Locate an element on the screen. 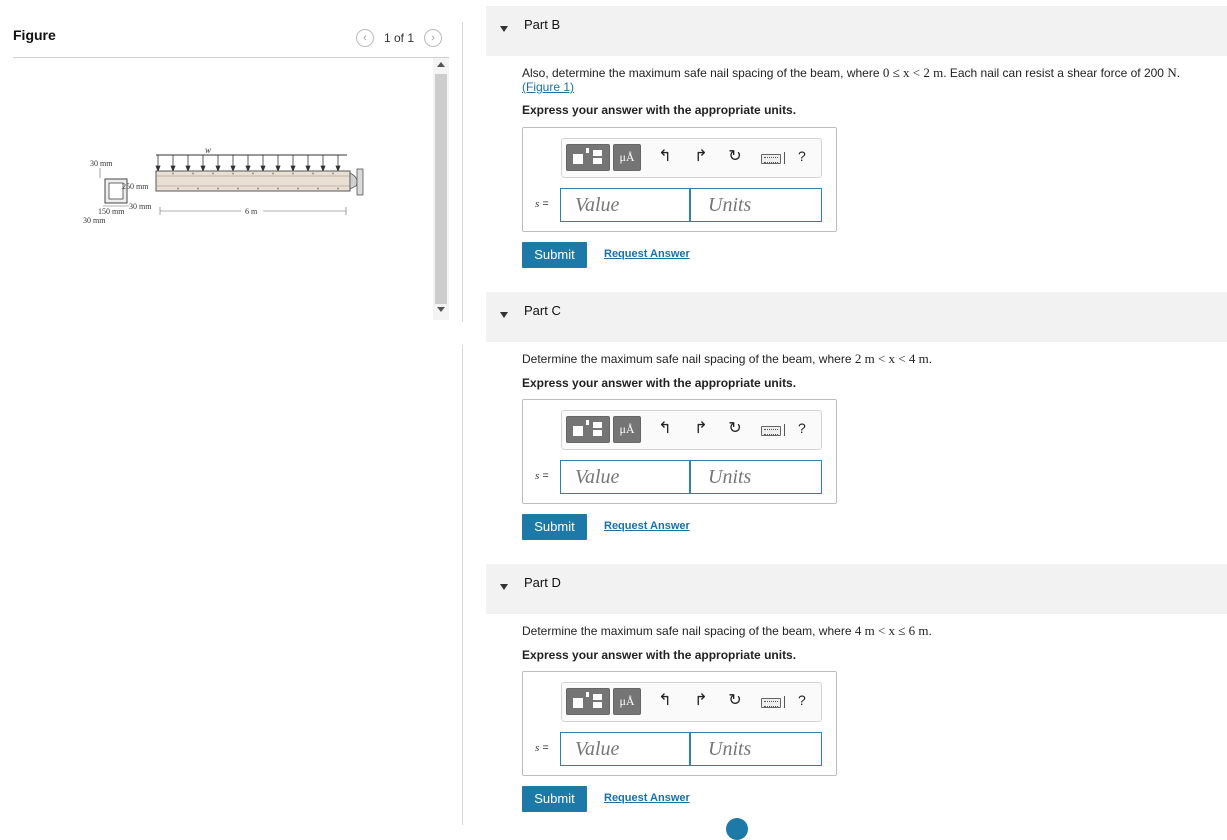 Image resolution: width=1227 pixels, height=840 pixels. next-figure-button: › is located at coordinates (433, 38).